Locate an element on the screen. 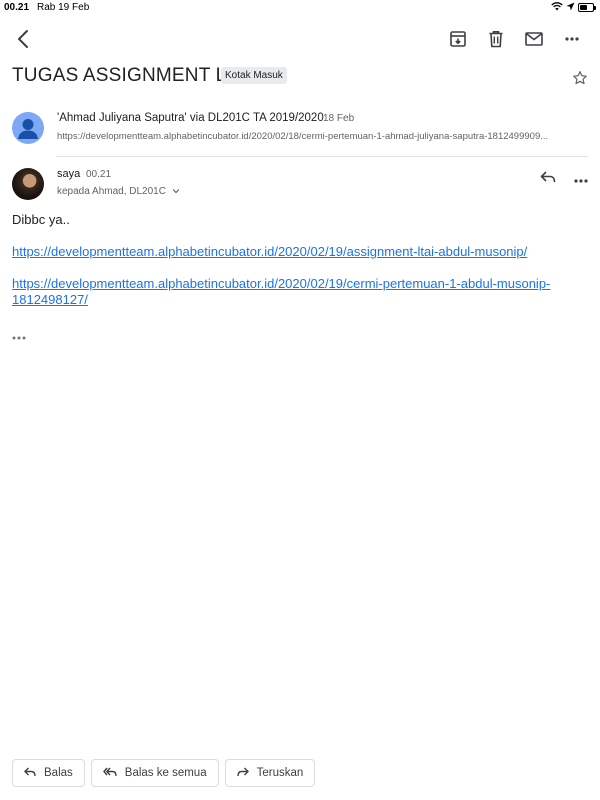 This screenshot has height=800, width=600. message-body: Dibbc ya.. is located at coordinates (41, 219).